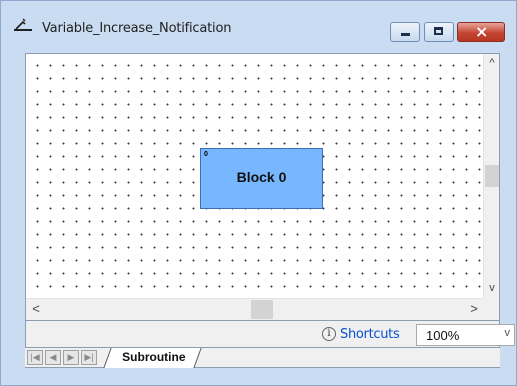 This screenshot has width=517, height=386. What do you see at coordinates (36, 308) in the screenshot?
I see `scroll-left-icon: <` at bounding box center [36, 308].